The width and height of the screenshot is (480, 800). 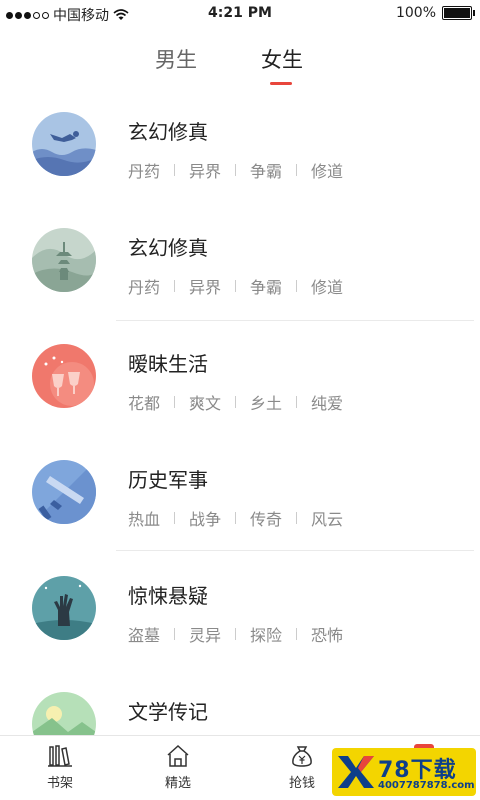 What do you see at coordinates (60, 767) in the screenshot?
I see `tab-bookshelf: 书架` at bounding box center [60, 767].